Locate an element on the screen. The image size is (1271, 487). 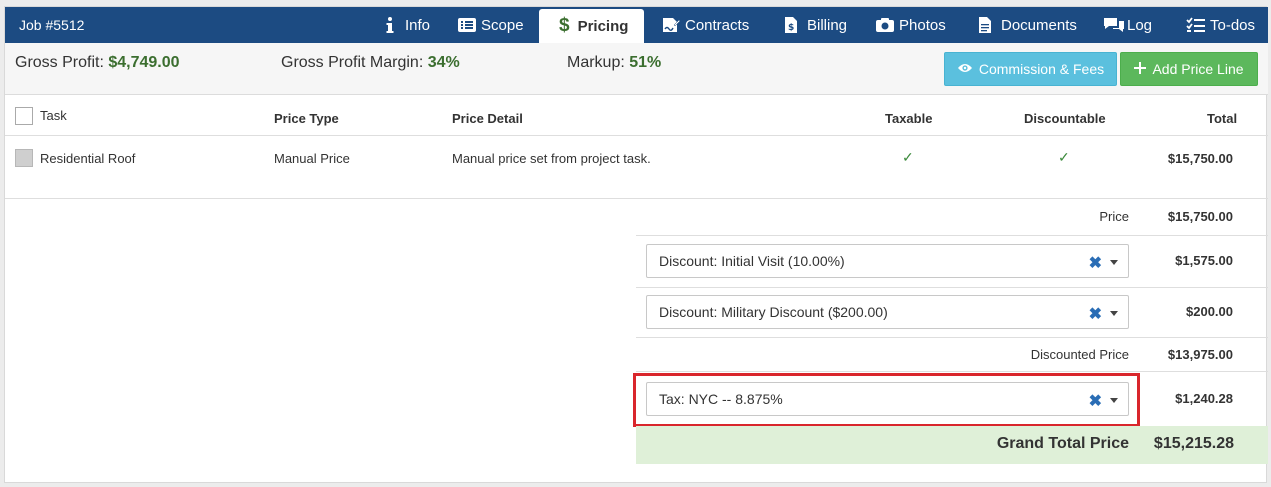
row-checkbox is located at coordinates (24, 158).